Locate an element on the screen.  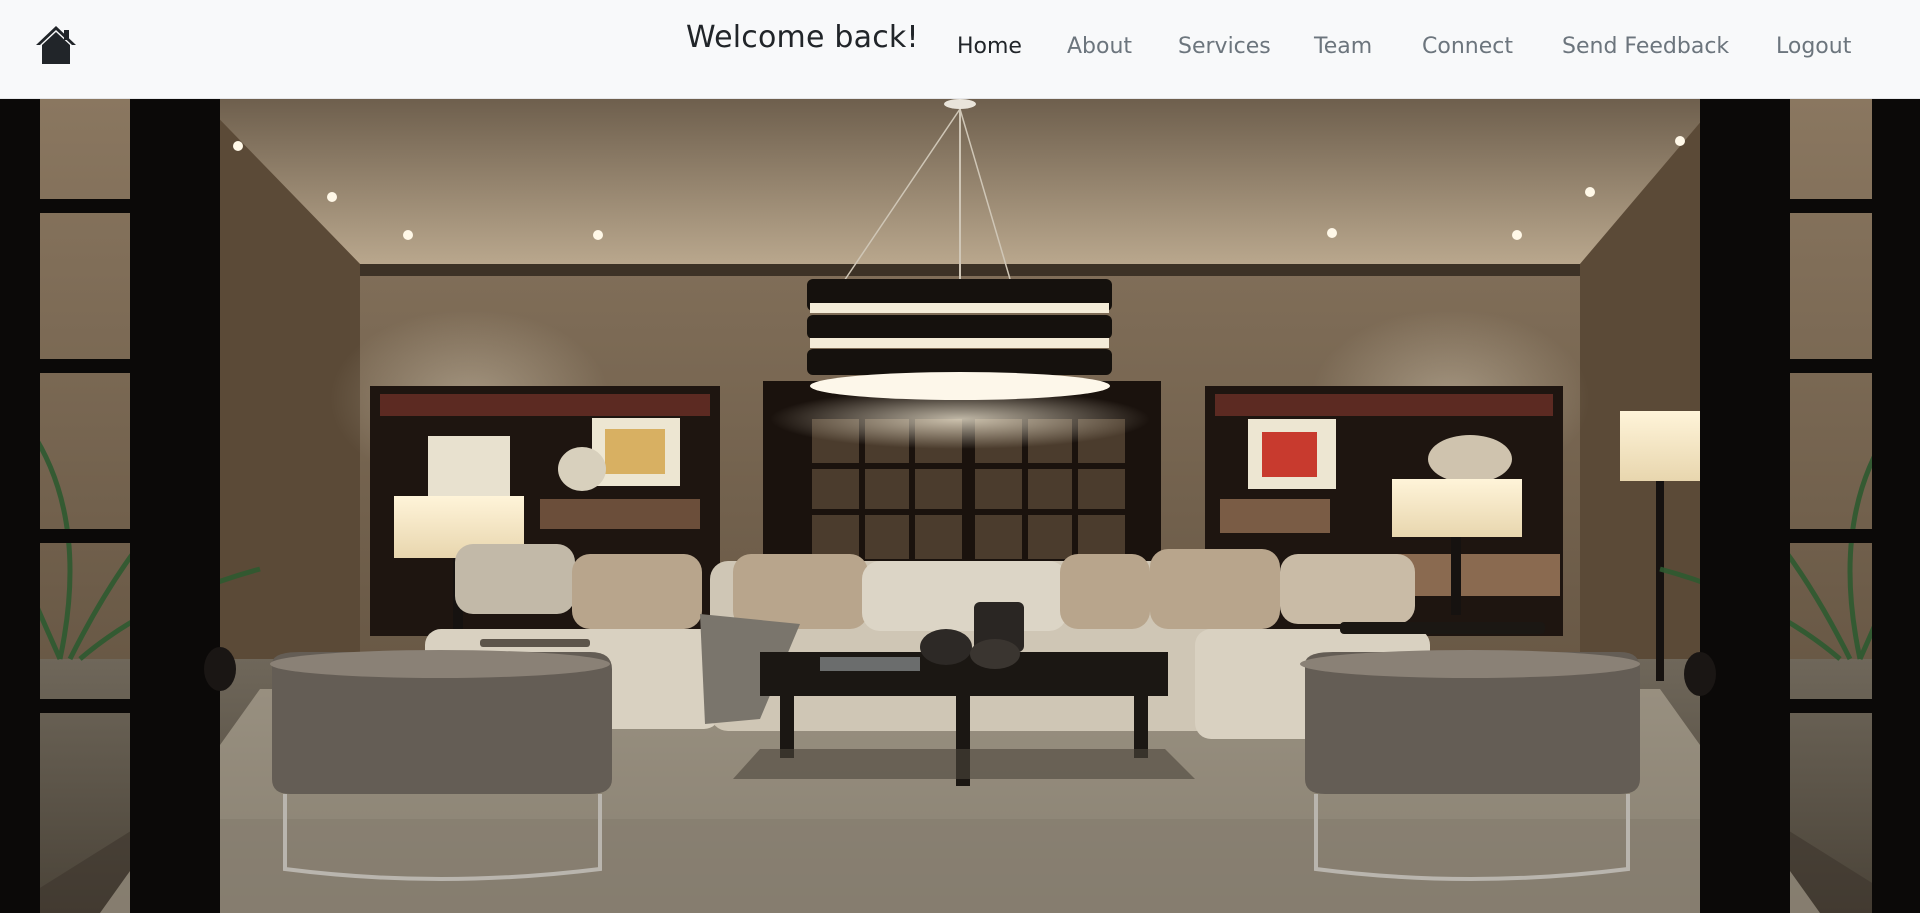
nav-about: About is located at coordinates (1099, 46).